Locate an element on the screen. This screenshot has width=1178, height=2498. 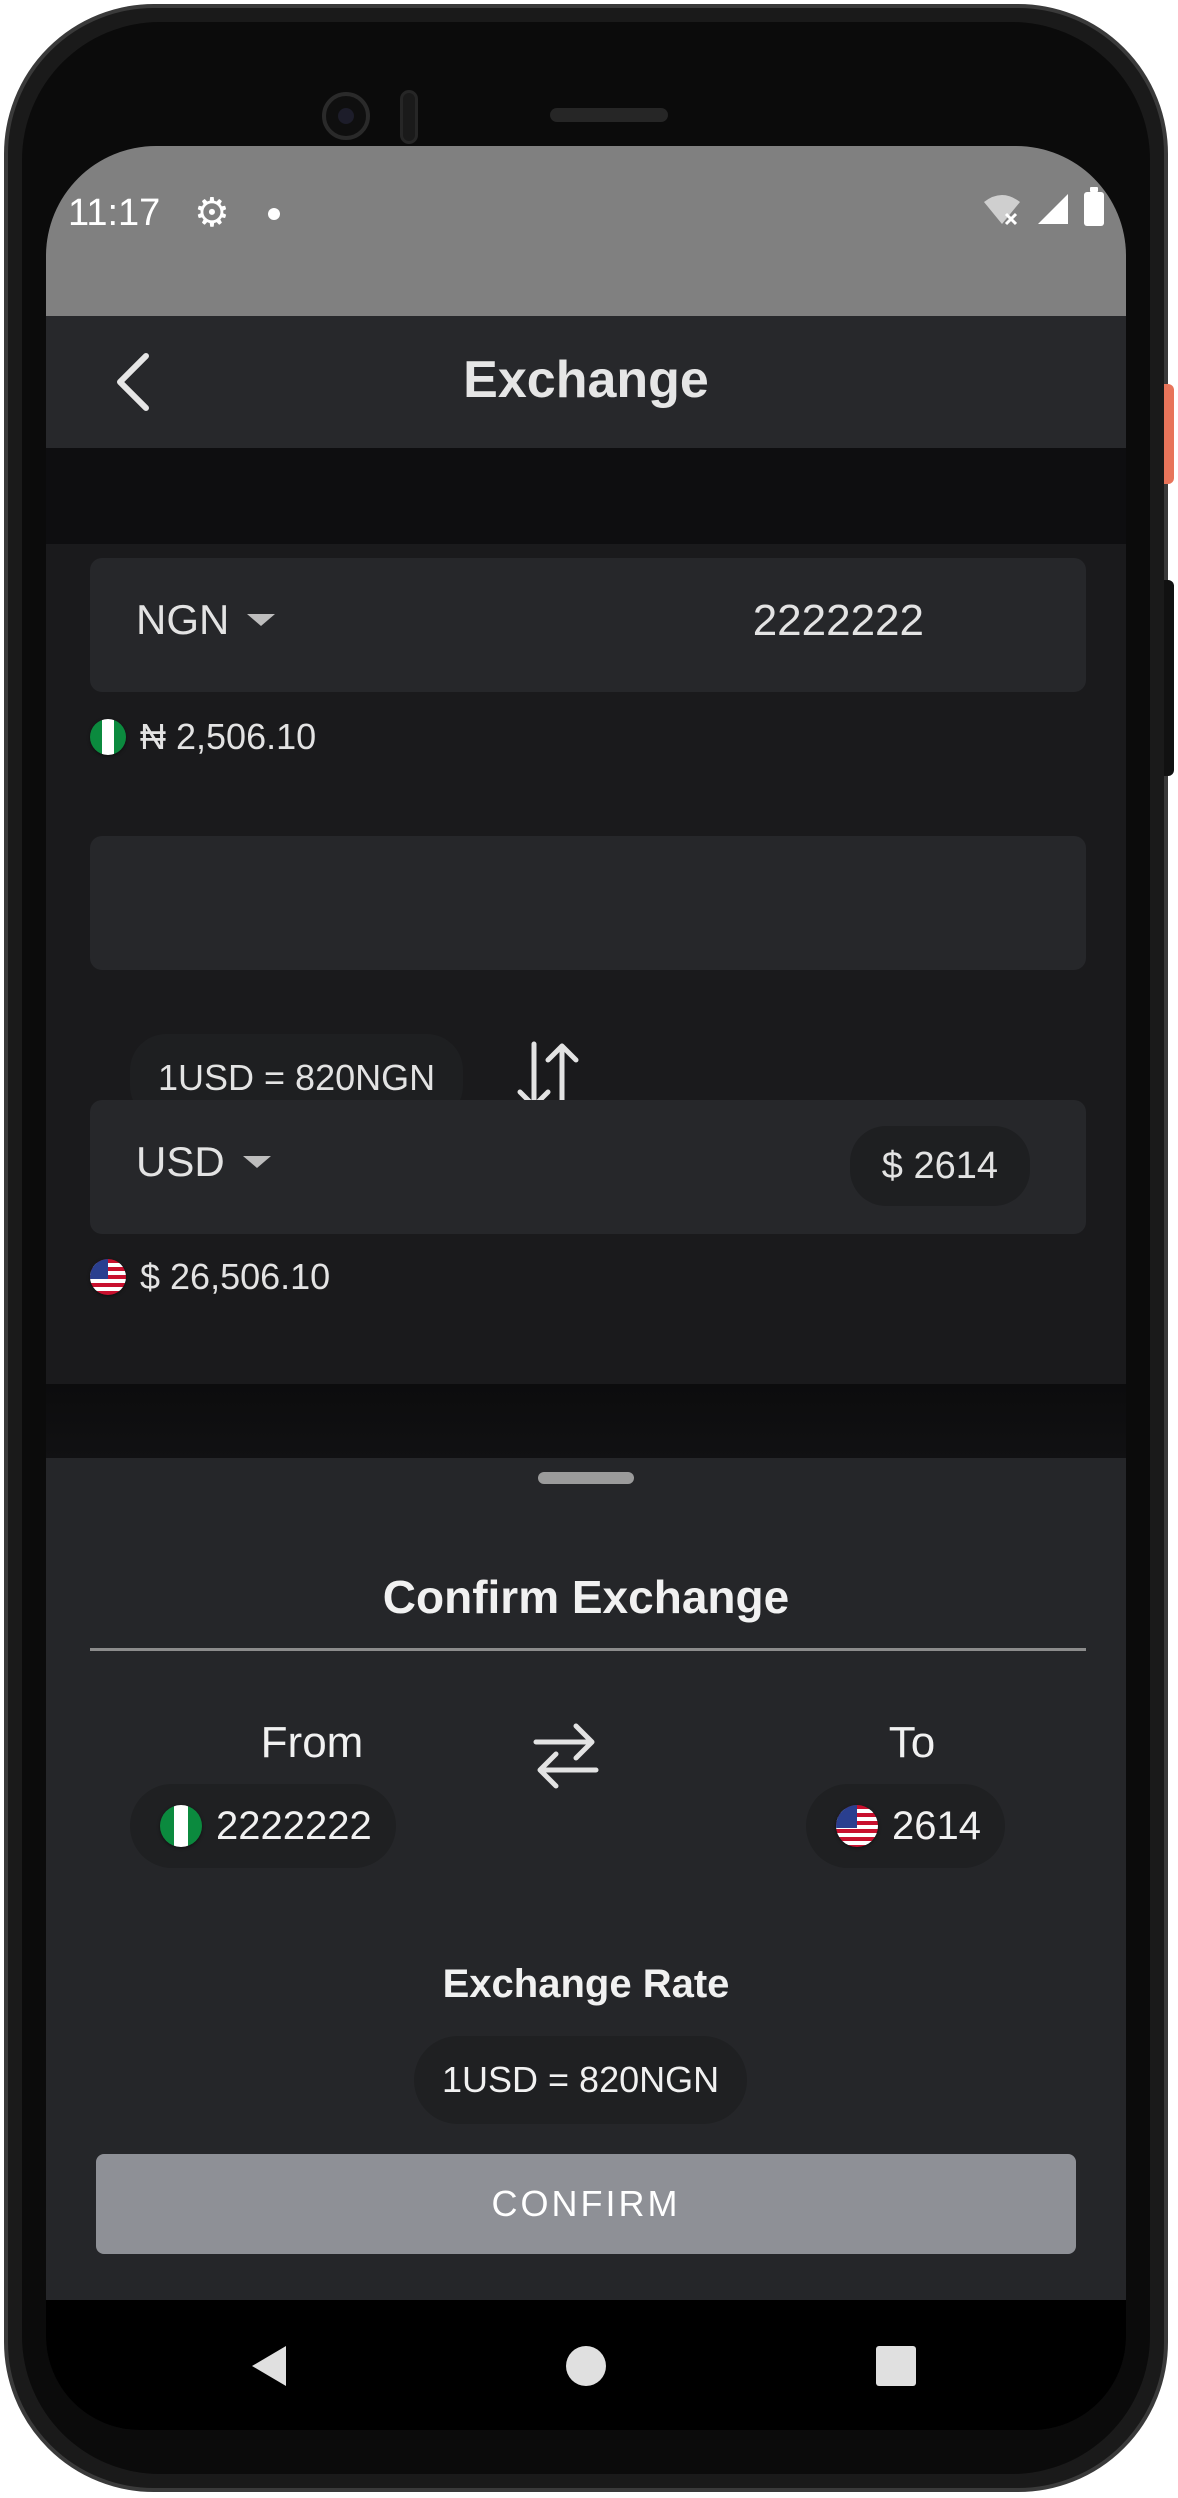
power-button is located at coordinates (1169, 434).